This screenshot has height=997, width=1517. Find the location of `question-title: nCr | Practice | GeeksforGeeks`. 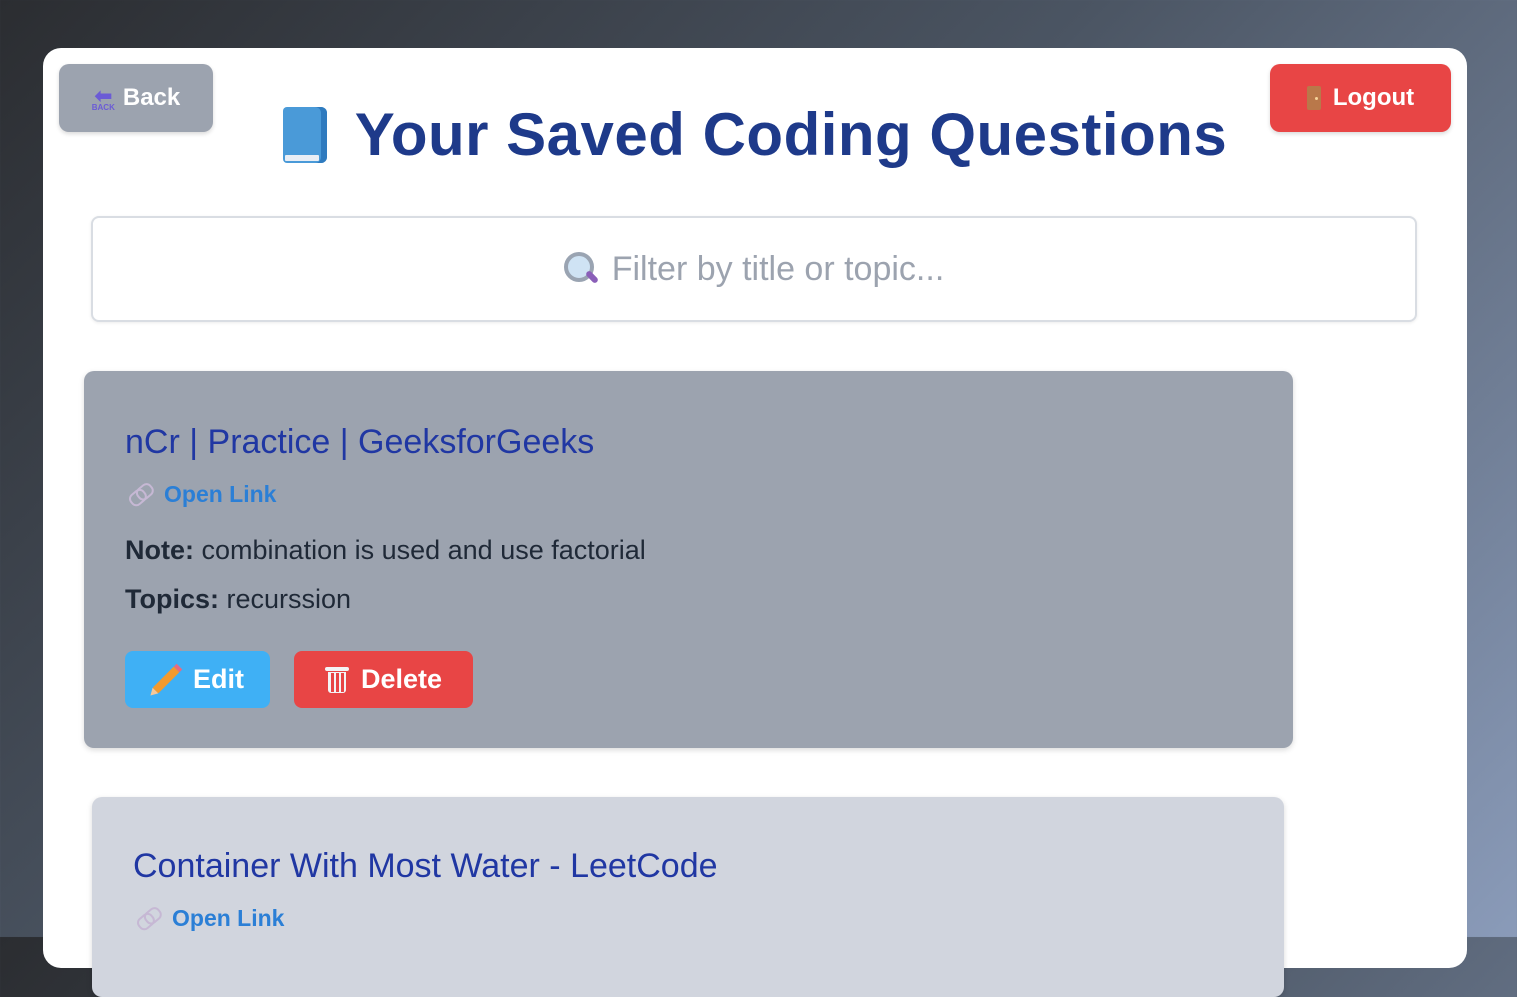

question-title: nCr | Practice | GeeksforGeeks is located at coordinates (360, 442).